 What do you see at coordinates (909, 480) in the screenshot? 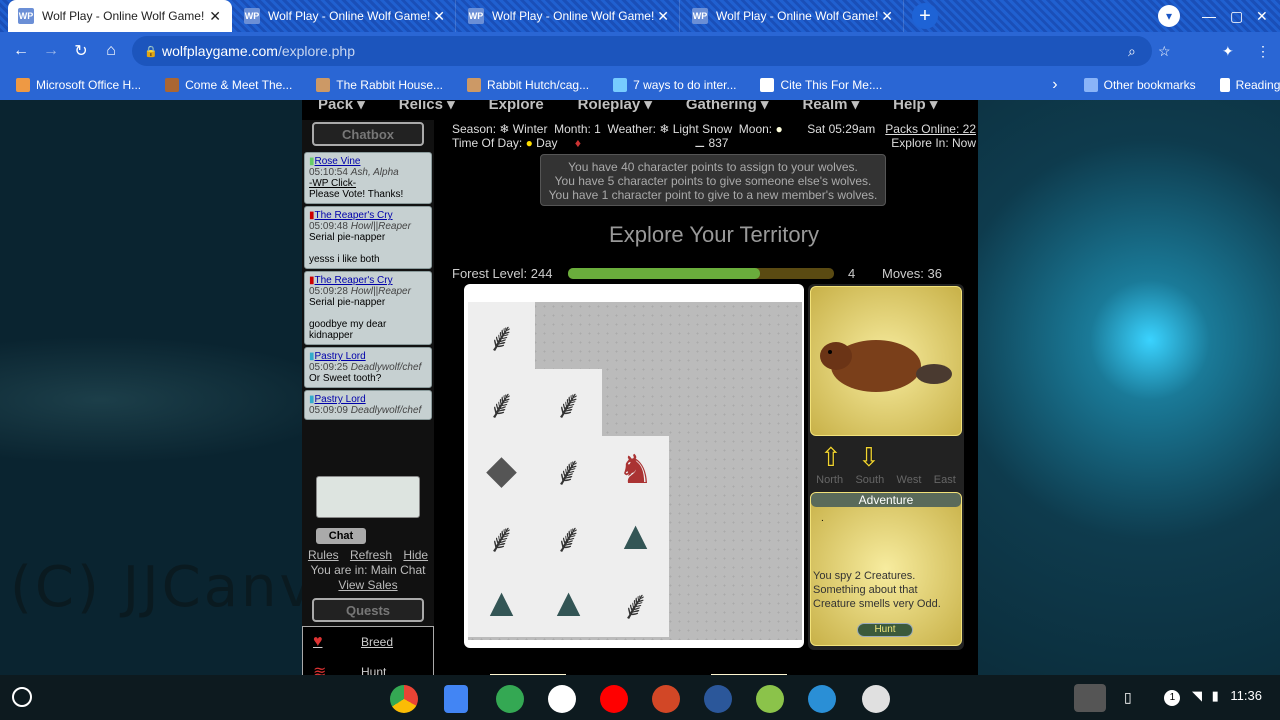
I see `dir-west: West` at bounding box center [909, 480].